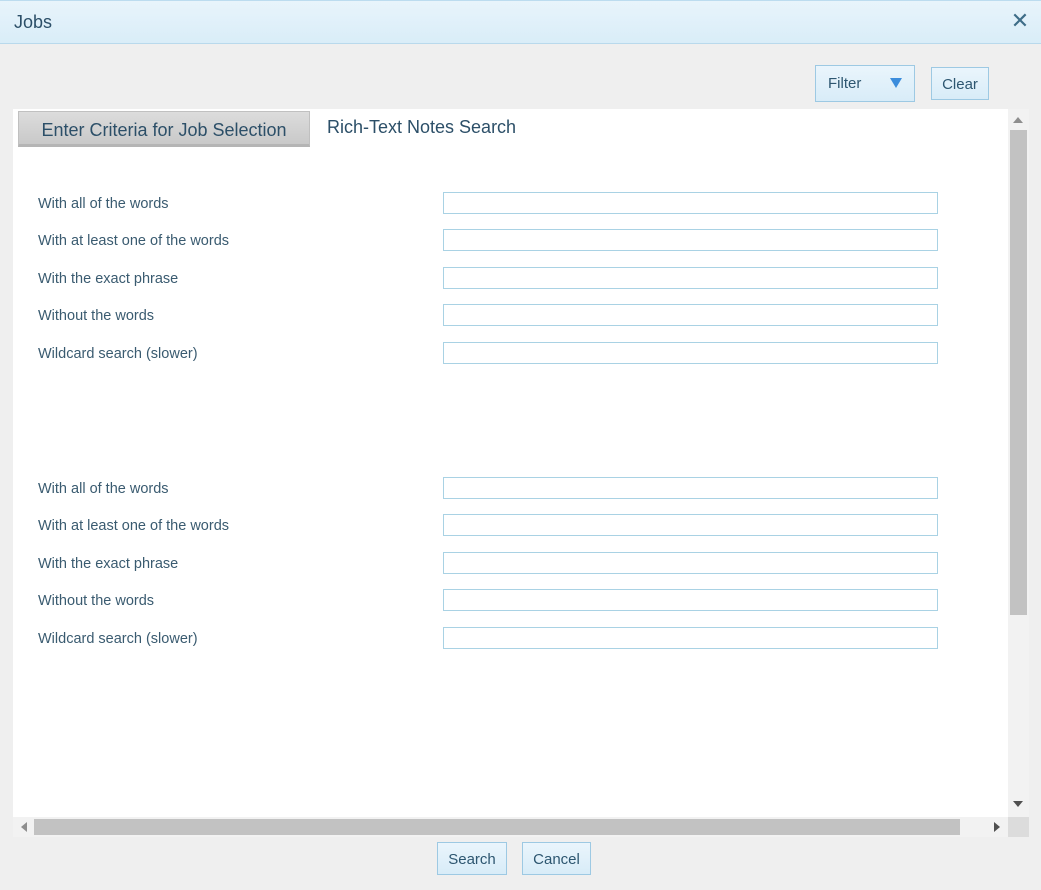  I want to click on scroll-left-icon, so click(24, 827).